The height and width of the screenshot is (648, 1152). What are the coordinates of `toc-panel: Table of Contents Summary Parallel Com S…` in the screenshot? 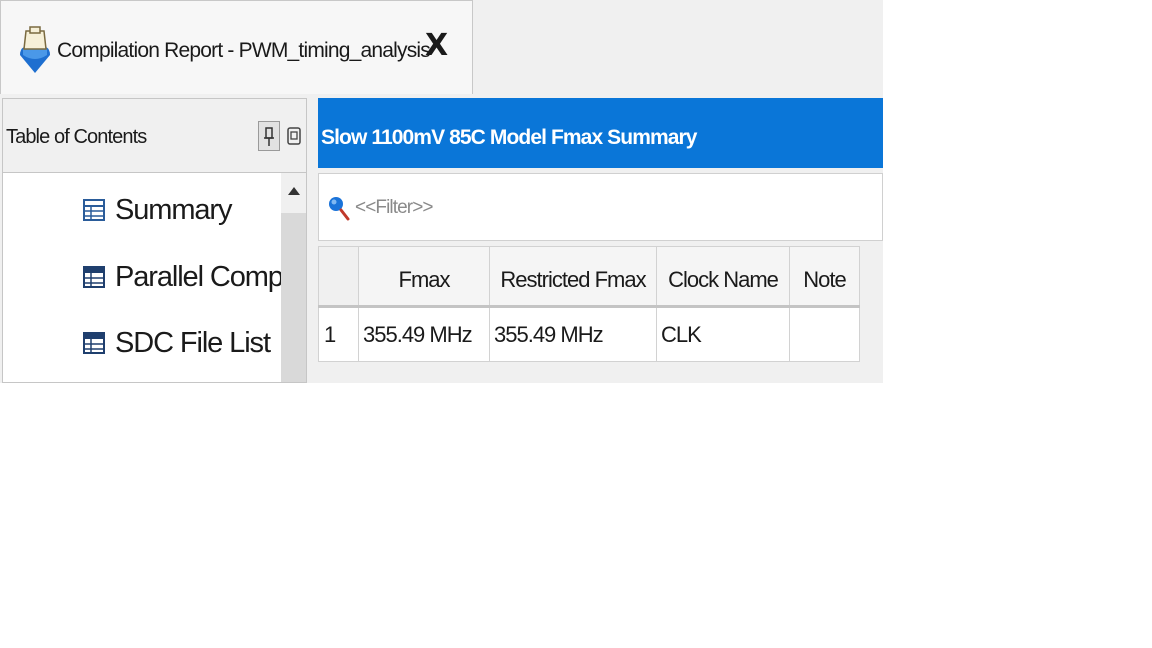 It's located at (154, 240).